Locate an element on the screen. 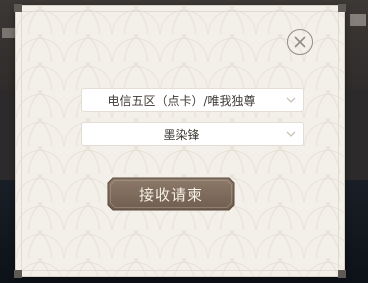 The width and height of the screenshot is (368, 283). character-select: 墨染锋 is located at coordinates (192, 134).